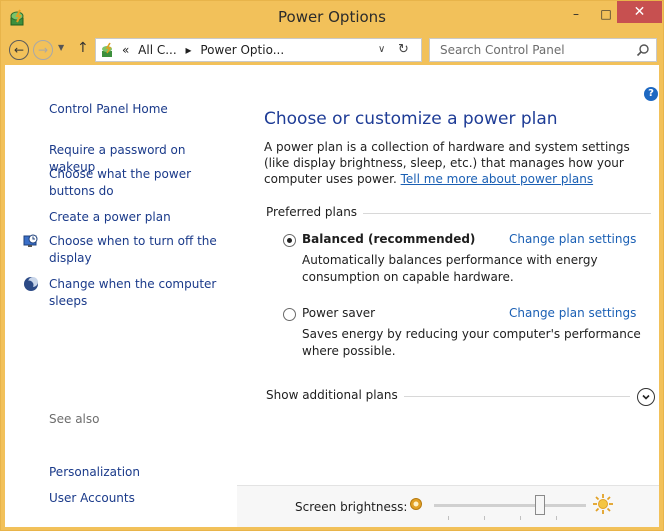  What do you see at coordinates (83, 48) in the screenshot?
I see `up-button: ↑` at bounding box center [83, 48].